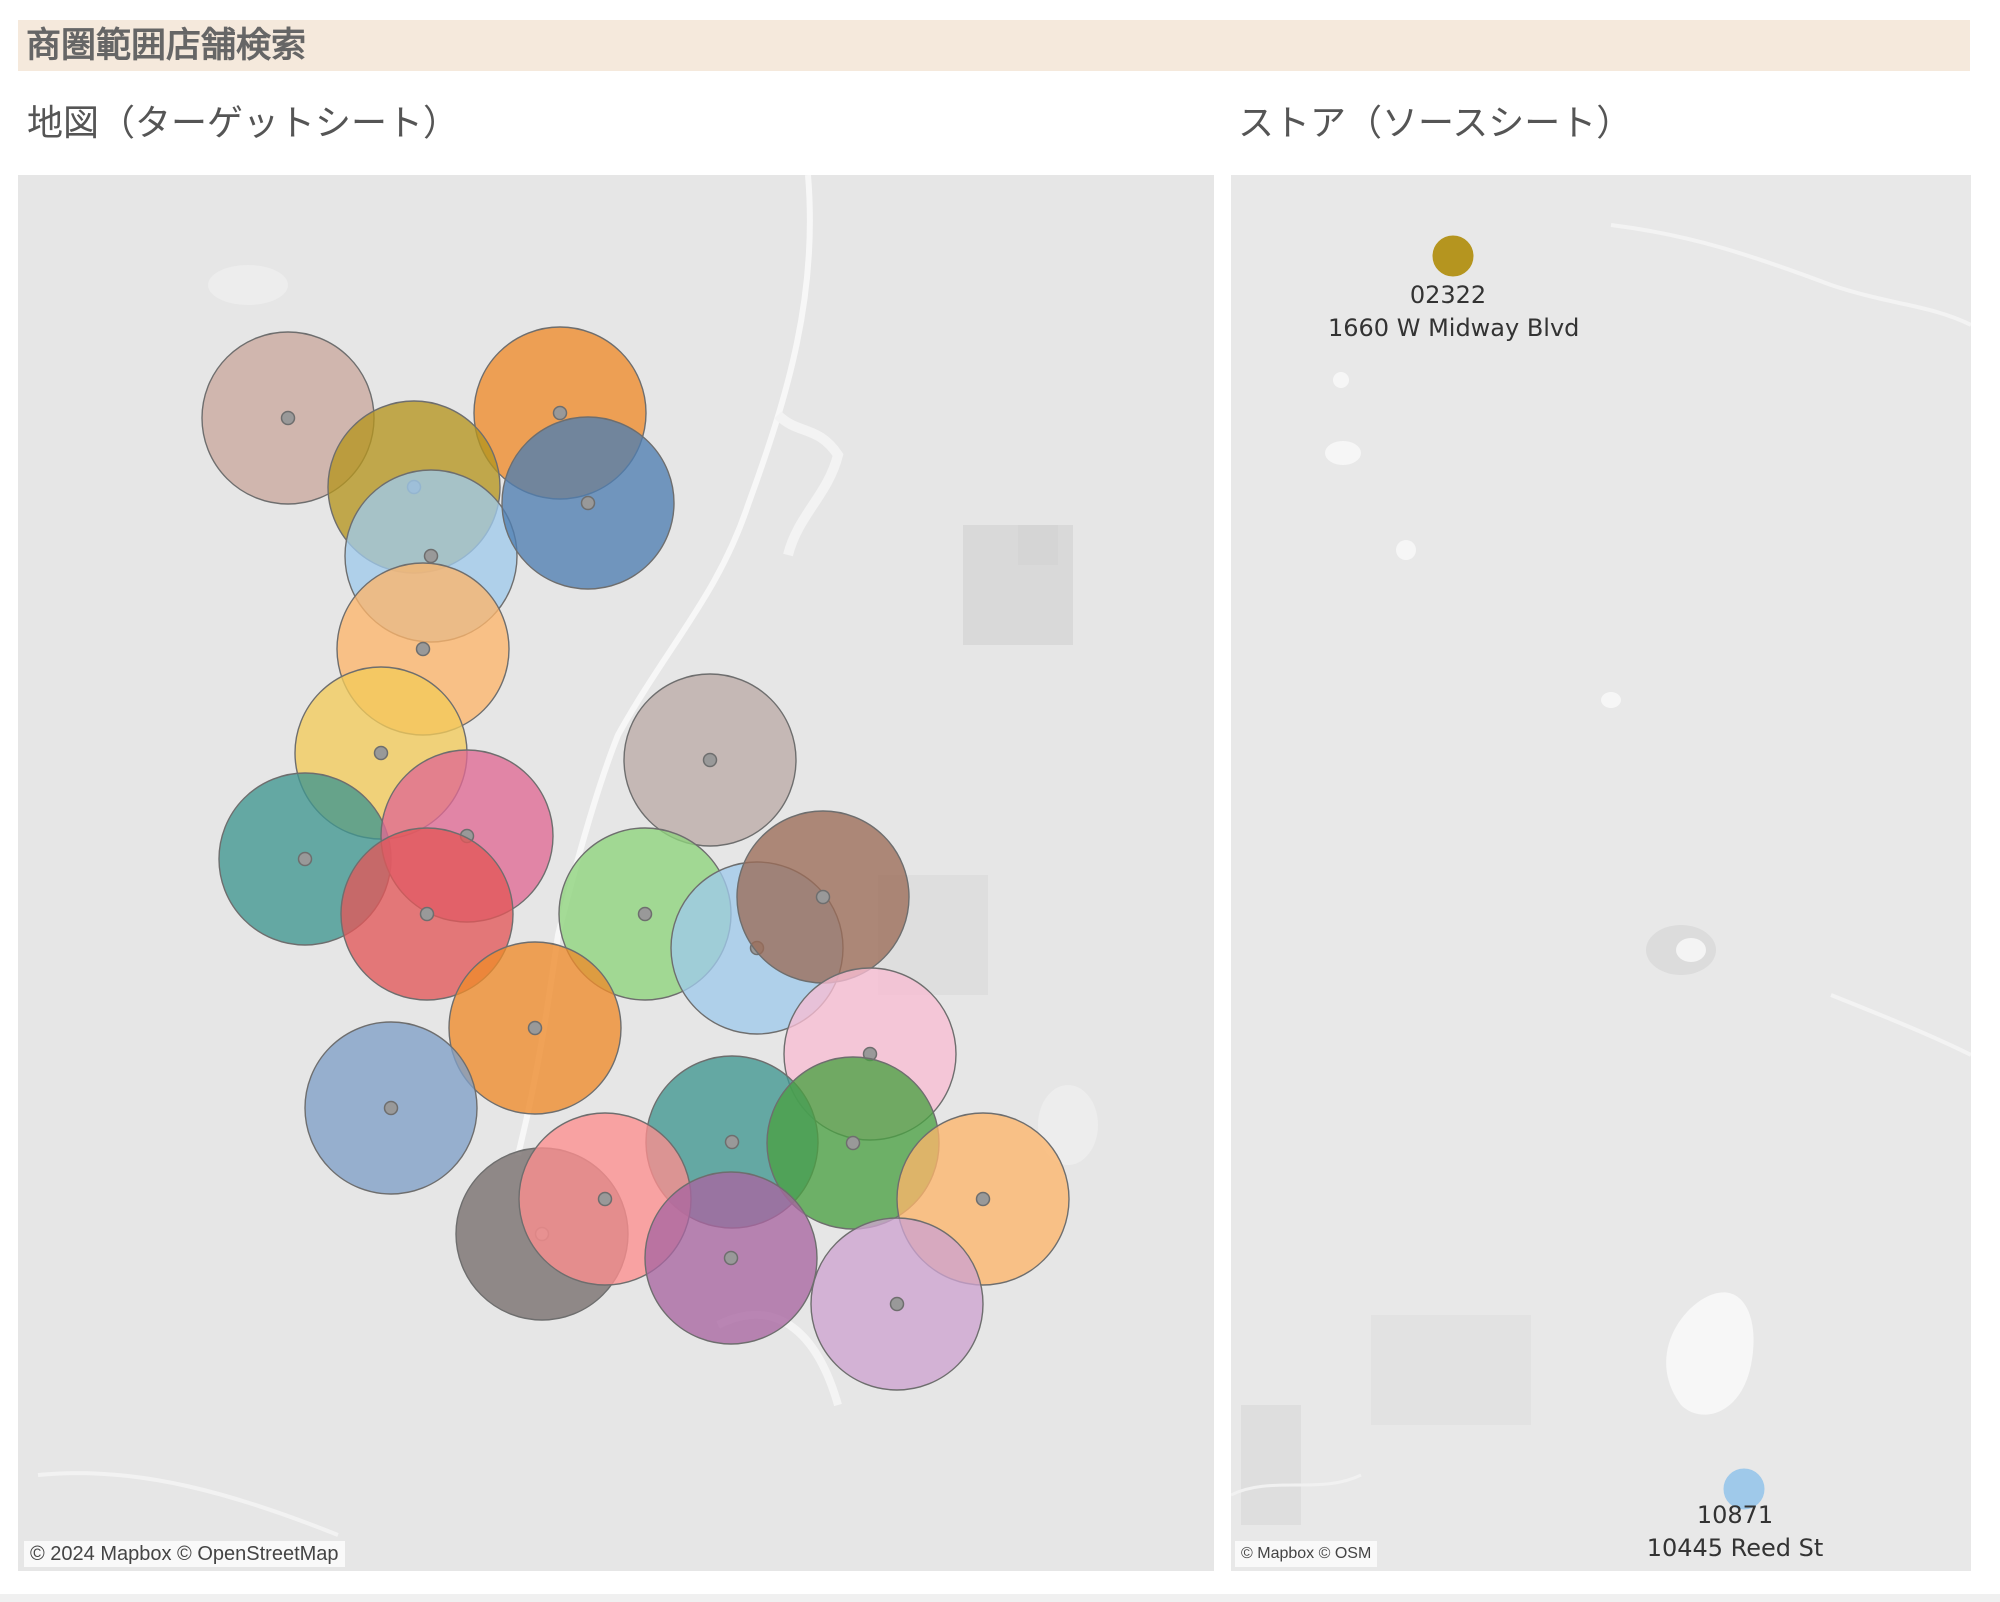 The width and height of the screenshot is (2000, 1602). What do you see at coordinates (166, 46) in the screenshot?
I see `dashboard-title: 商圏範囲店舗検索` at bounding box center [166, 46].